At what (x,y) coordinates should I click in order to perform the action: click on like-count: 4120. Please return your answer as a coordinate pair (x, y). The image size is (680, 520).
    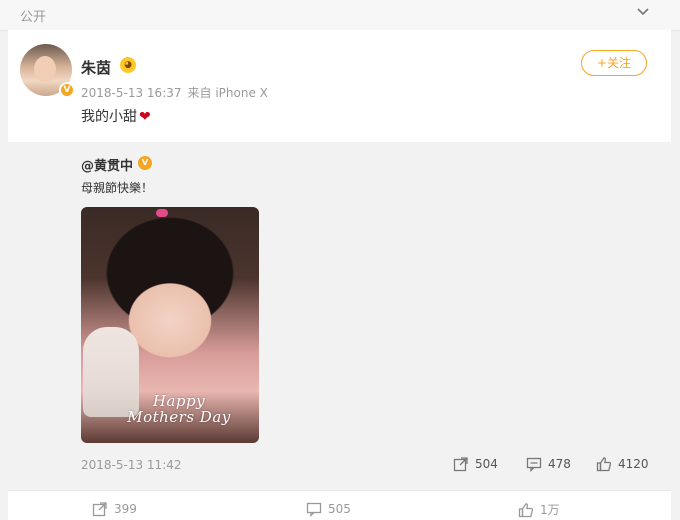
    Looking at the image, I should click on (633, 464).